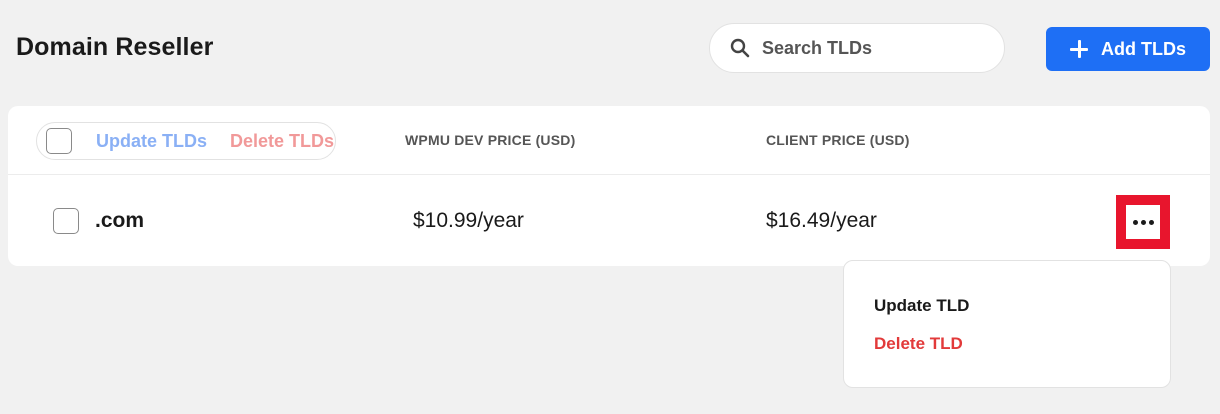  What do you see at coordinates (838, 140) in the screenshot?
I see `column-header-client-price: CLIENT PRICE (USD)` at bounding box center [838, 140].